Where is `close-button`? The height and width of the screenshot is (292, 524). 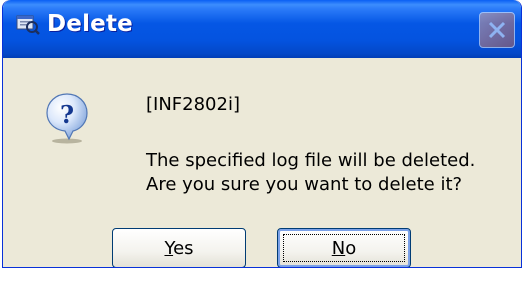 close-button is located at coordinates (497, 30).